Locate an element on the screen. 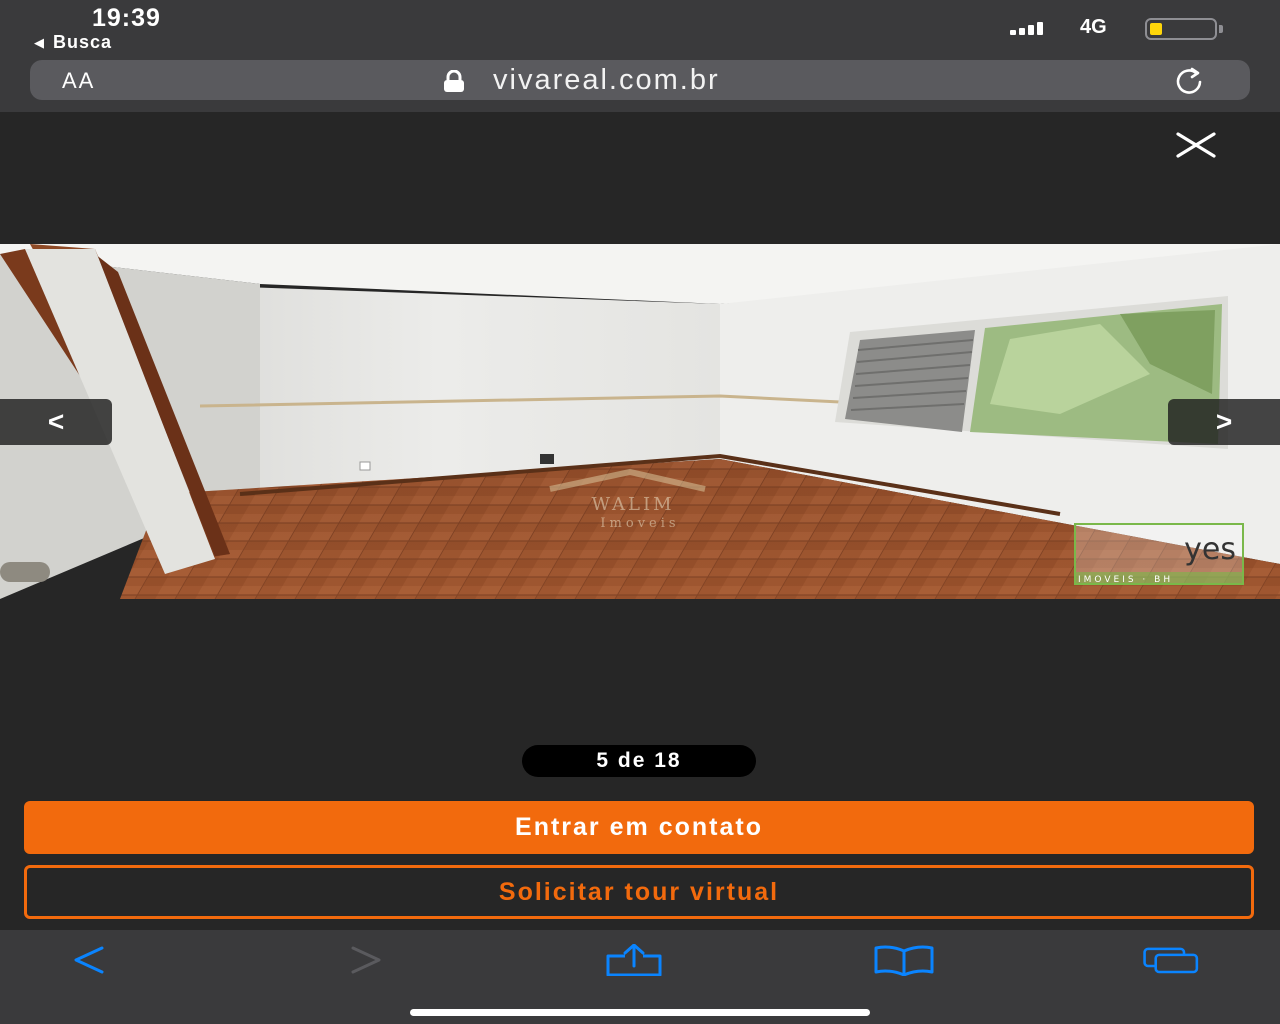 The height and width of the screenshot is (1024, 1280). back-to-app-link: ◀ Busca is located at coordinates (73, 42).